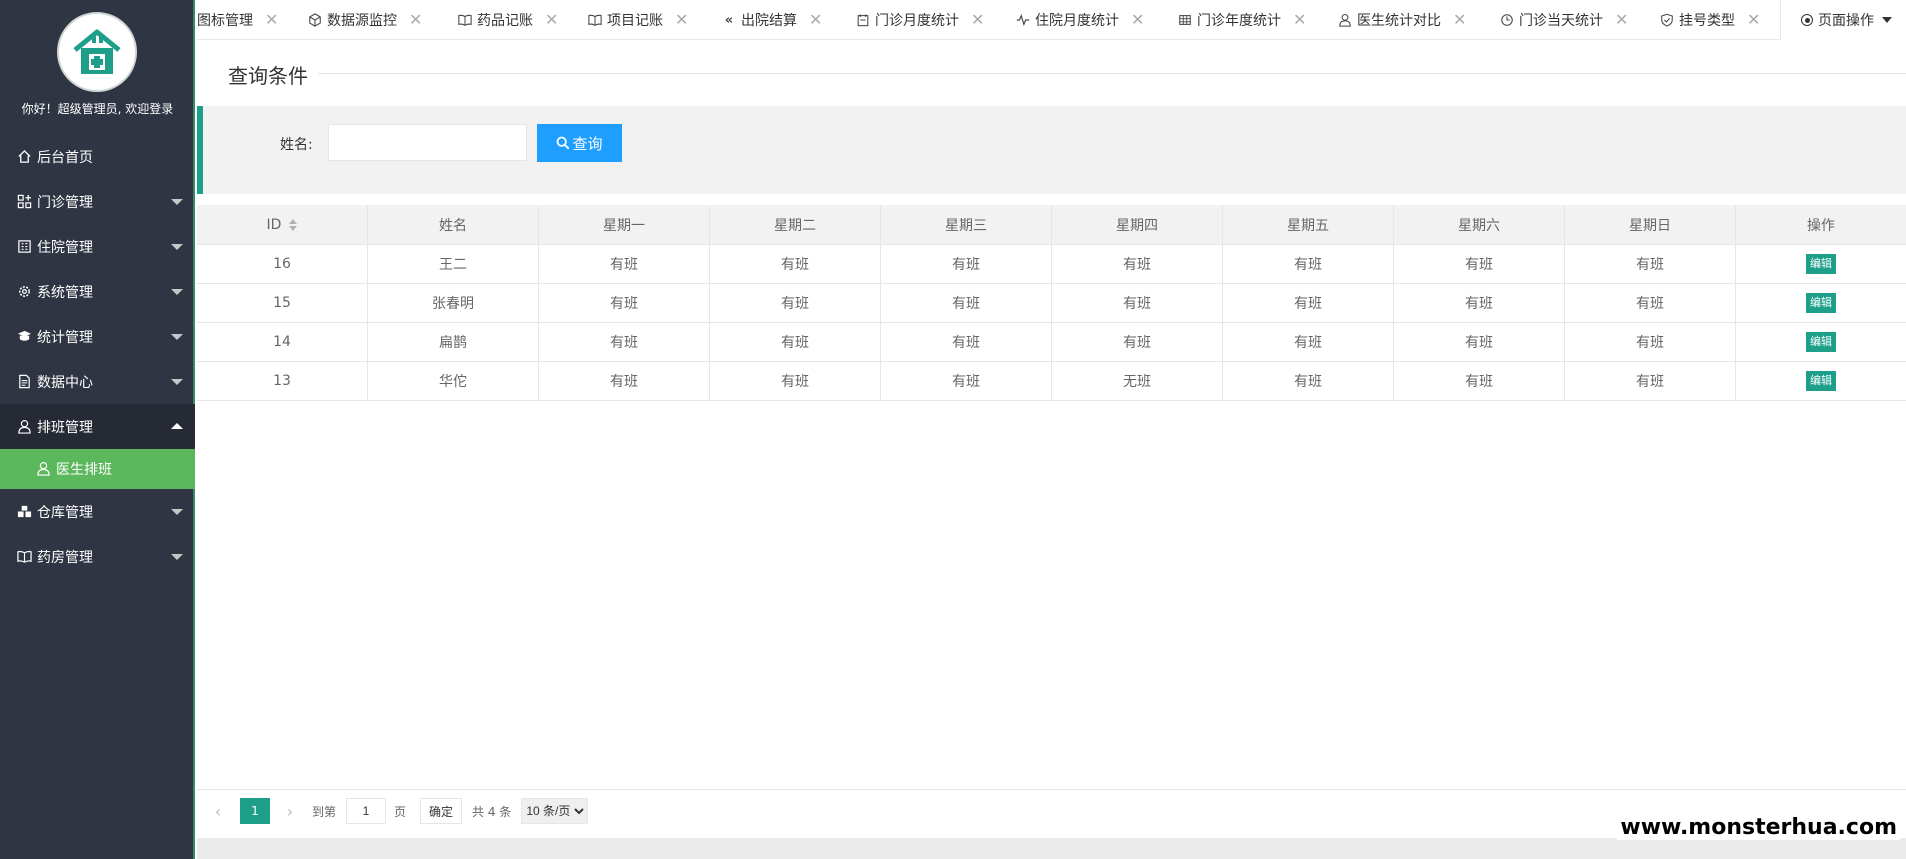  I want to click on sidebar-item-scheduling: 排班管理, so click(97, 426).